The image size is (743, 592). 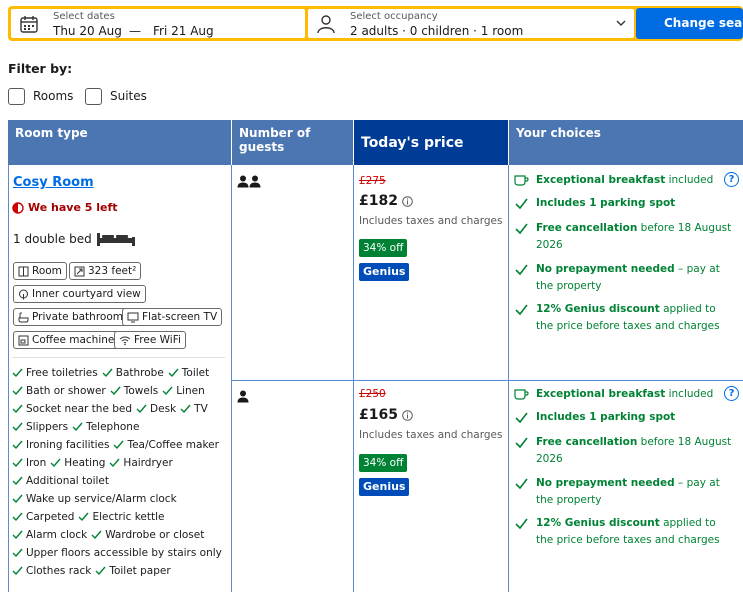 What do you see at coordinates (53, 182) in the screenshot?
I see `room-name-link: Cosy Room` at bounding box center [53, 182].